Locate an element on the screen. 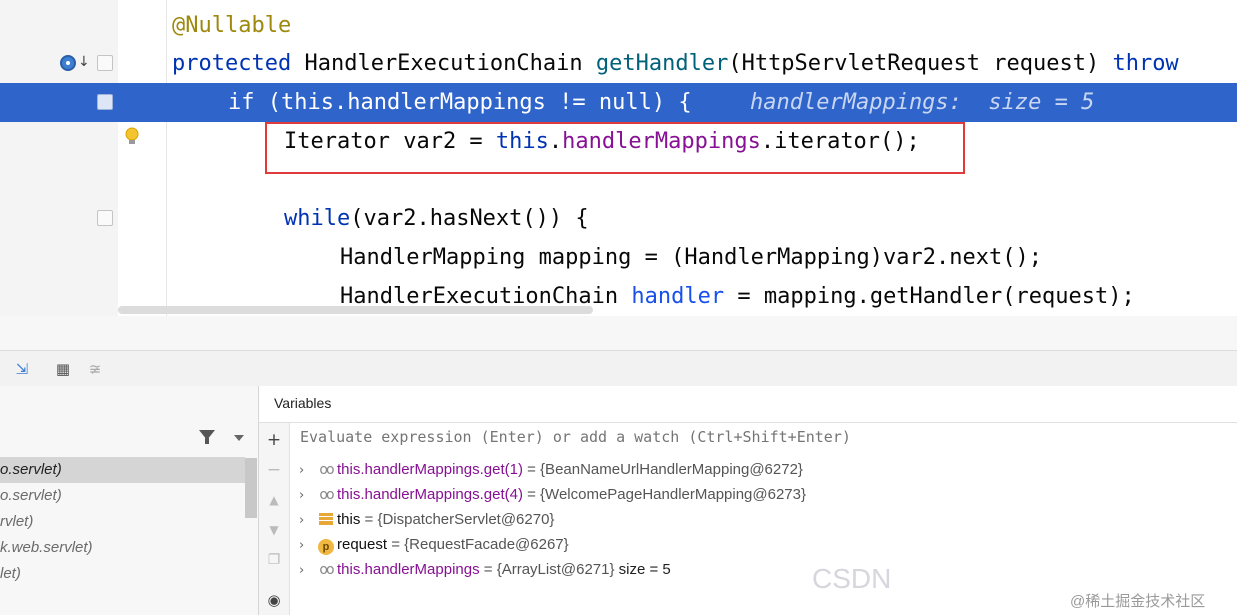 Image resolution: width=1237 pixels, height=615 pixels. csdn-watermark: CSDN is located at coordinates (852, 578).